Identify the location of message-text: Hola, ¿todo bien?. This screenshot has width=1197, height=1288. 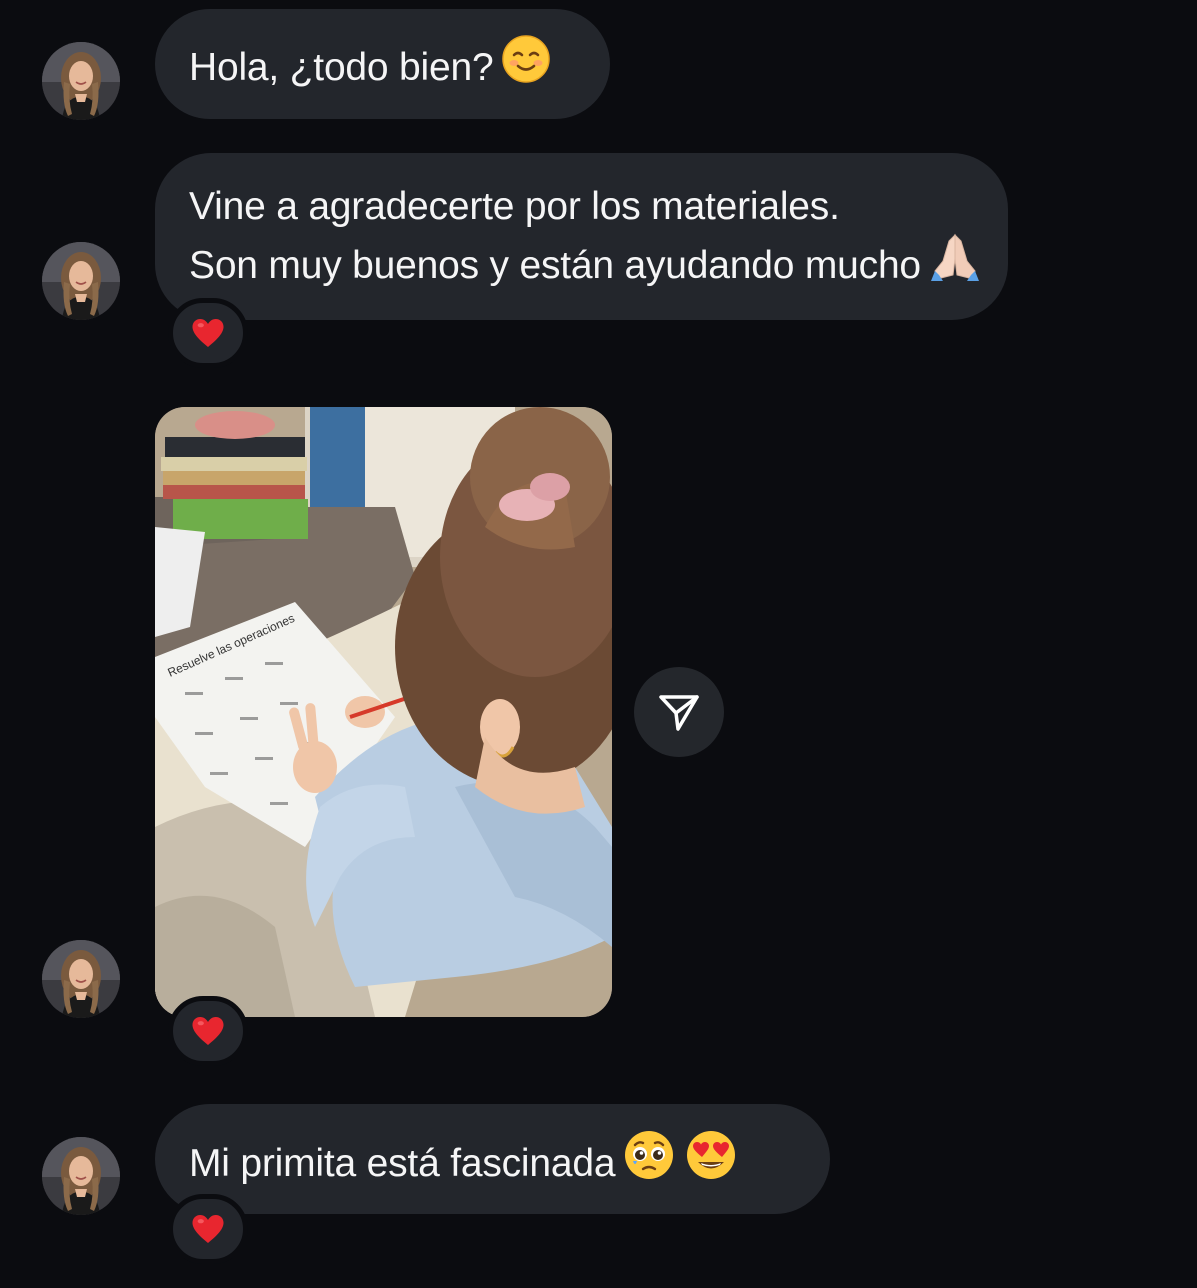
(341, 67).